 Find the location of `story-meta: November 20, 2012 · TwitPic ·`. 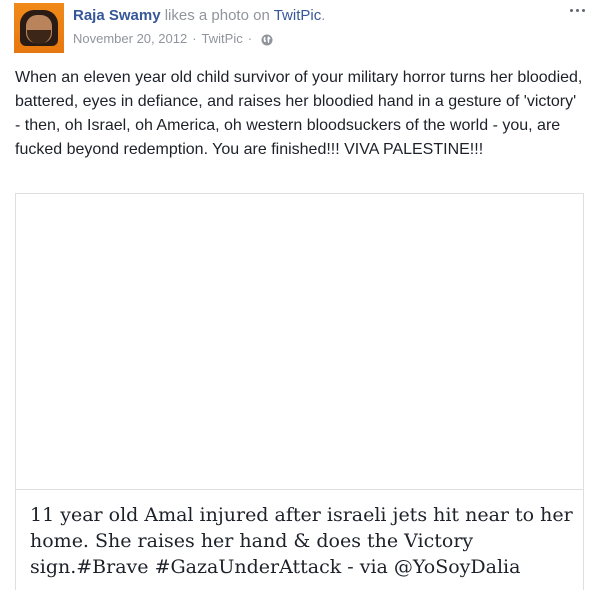

story-meta: November 20, 2012 · TwitPic · is located at coordinates (173, 39).